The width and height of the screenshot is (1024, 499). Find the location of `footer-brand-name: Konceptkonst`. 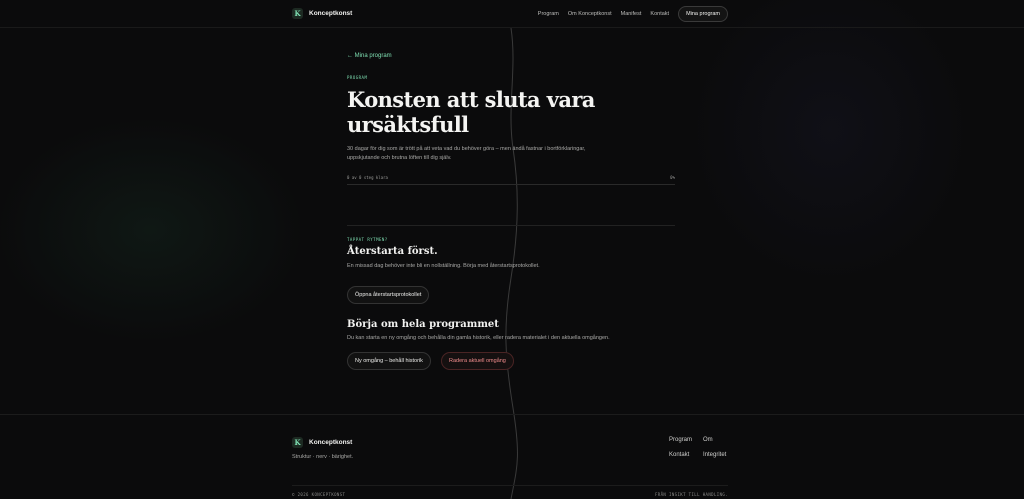

footer-brand-name: Konceptkonst is located at coordinates (331, 442).